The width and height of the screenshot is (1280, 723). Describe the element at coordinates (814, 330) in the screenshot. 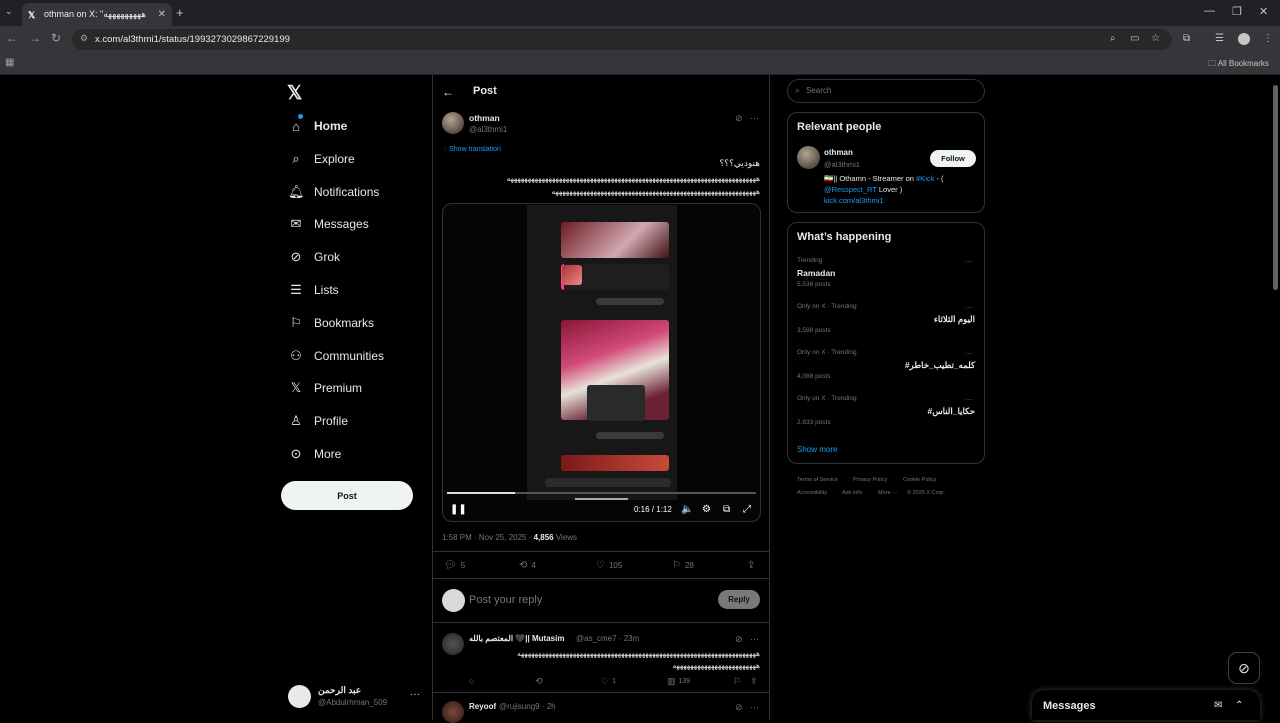

I see `trend-post-count: 3,598 posts` at that location.